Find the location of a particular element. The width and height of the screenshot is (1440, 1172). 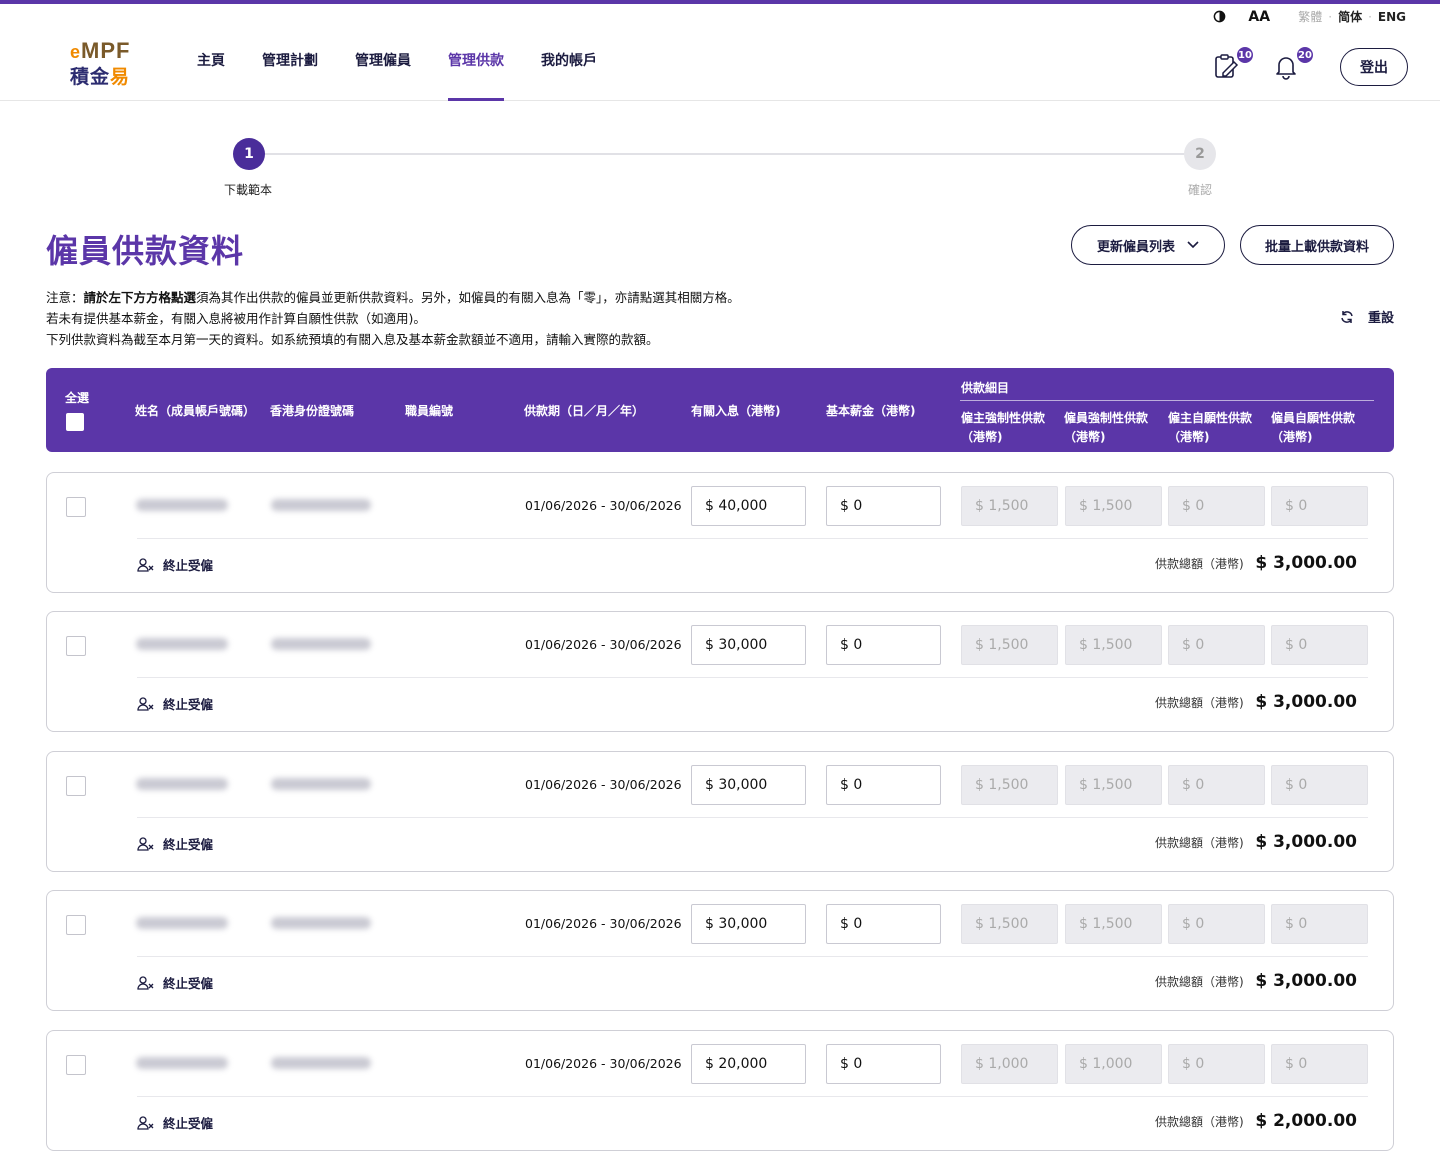

select-all-checkbox is located at coordinates (75, 422).